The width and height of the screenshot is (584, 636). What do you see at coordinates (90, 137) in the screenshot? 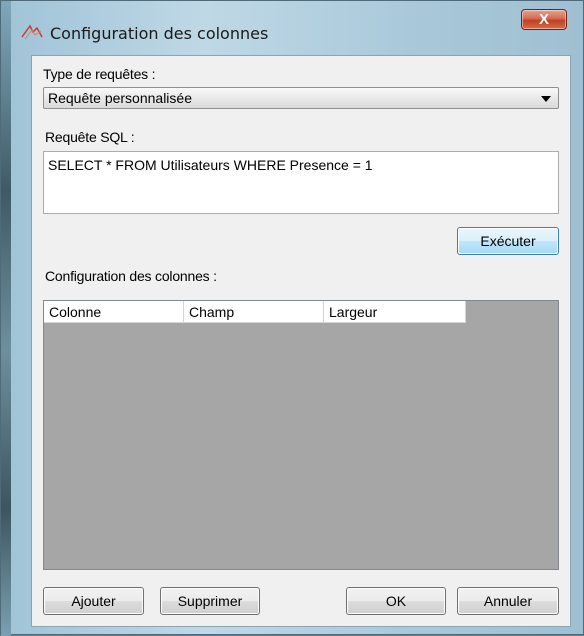
I see `sql-label: Requête SQL :` at bounding box center [90, 137].